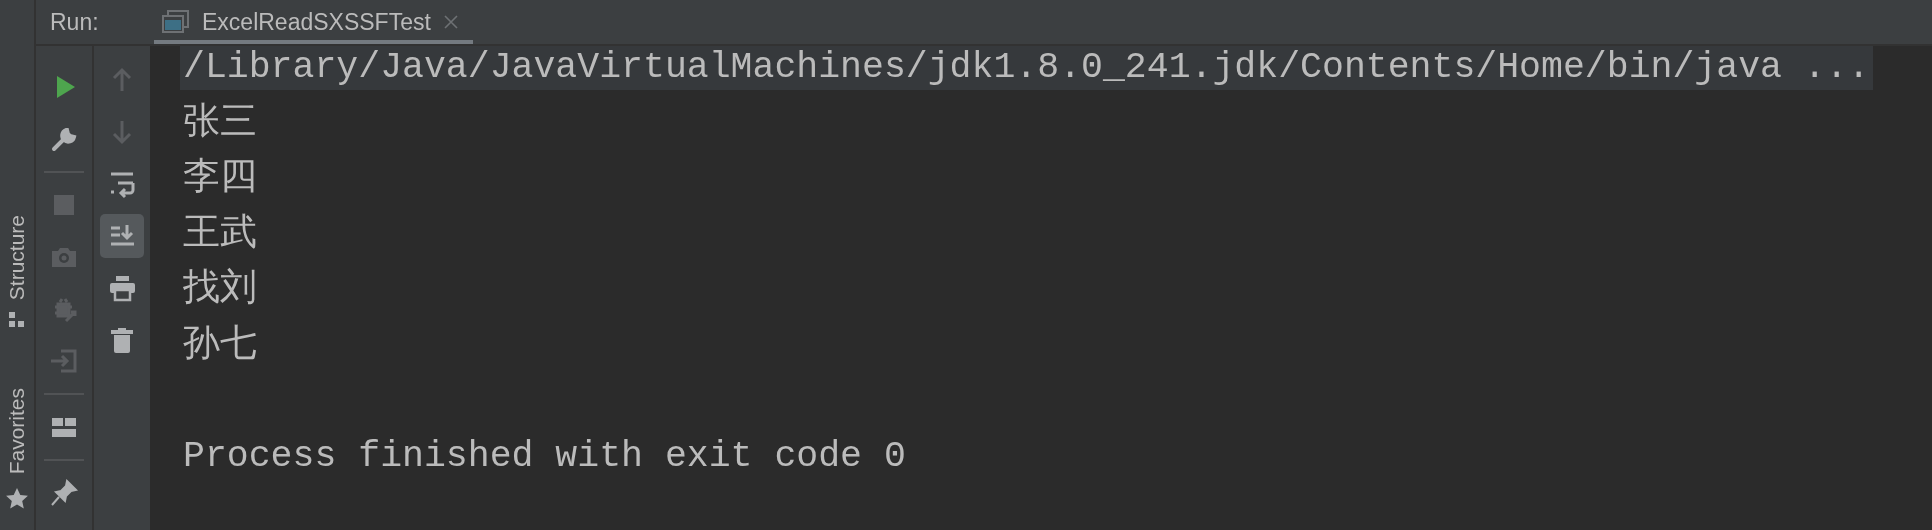 This screenshot has width=1932, height=530. What do you see at coordinates (17, 449) in the screenshot?
I see `sidebar-tab: Favorites` at bounding box center [17, 449].